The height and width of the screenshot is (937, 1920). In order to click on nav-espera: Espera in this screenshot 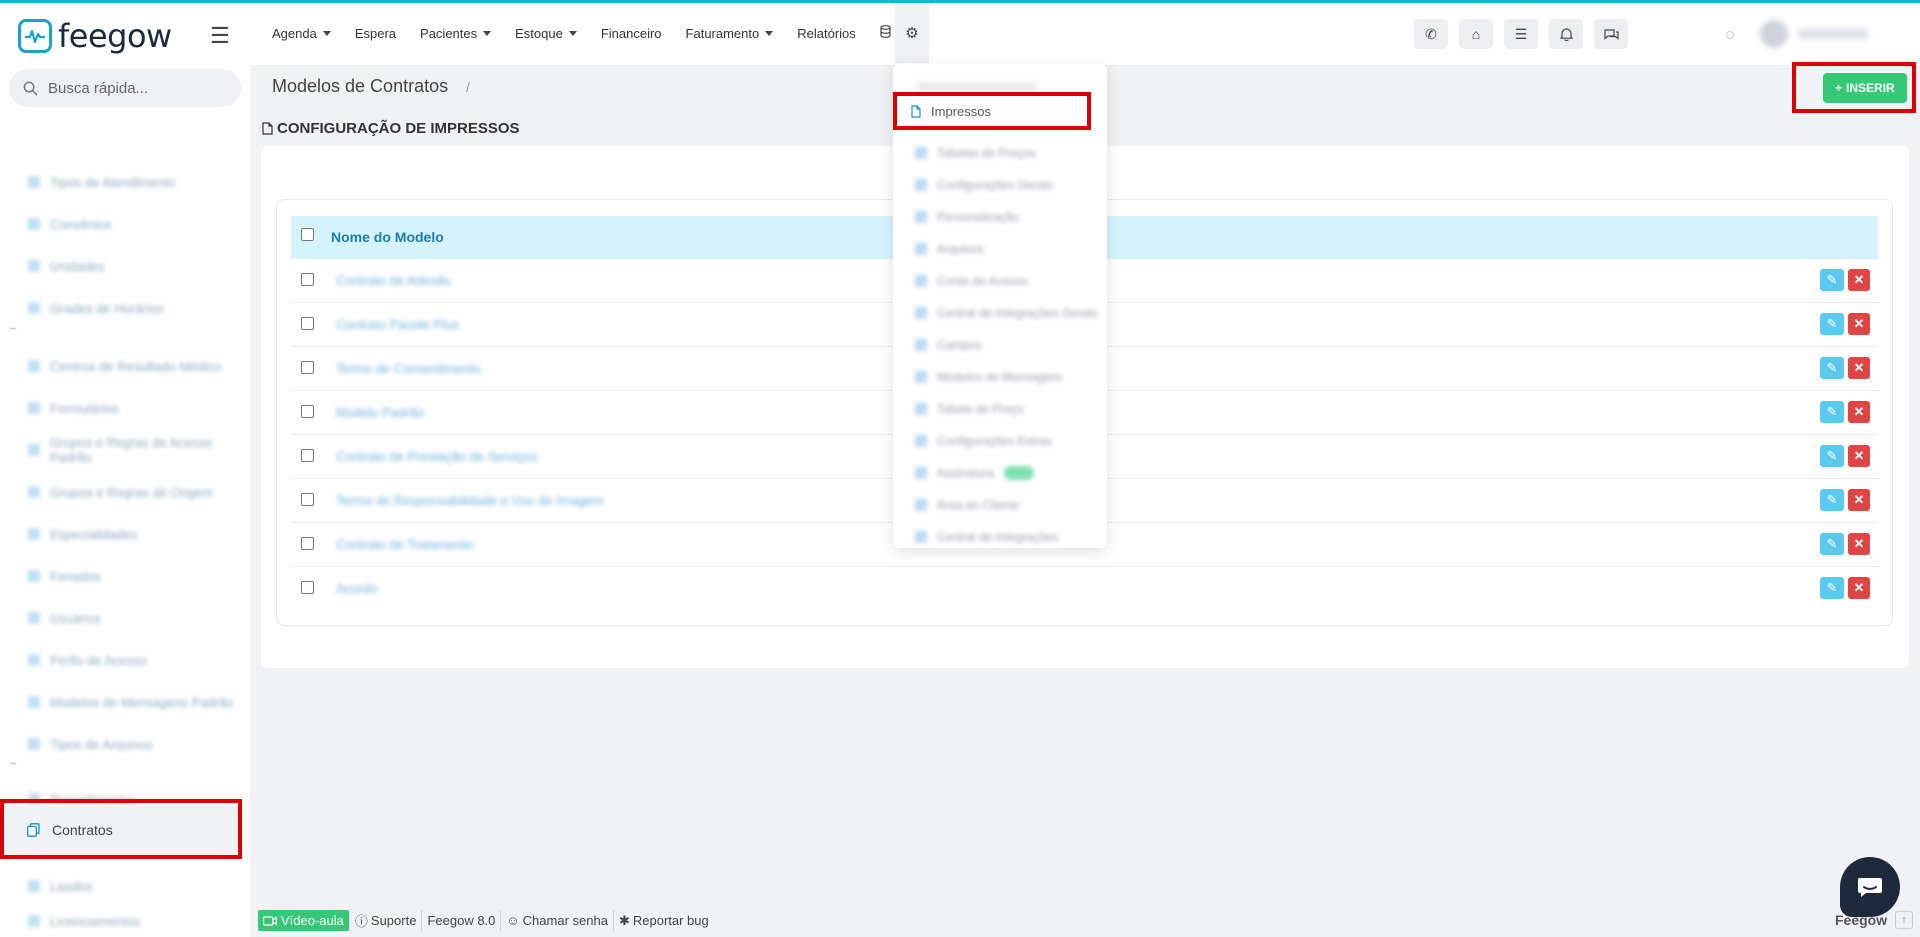, I will do `click(375, 33)`.